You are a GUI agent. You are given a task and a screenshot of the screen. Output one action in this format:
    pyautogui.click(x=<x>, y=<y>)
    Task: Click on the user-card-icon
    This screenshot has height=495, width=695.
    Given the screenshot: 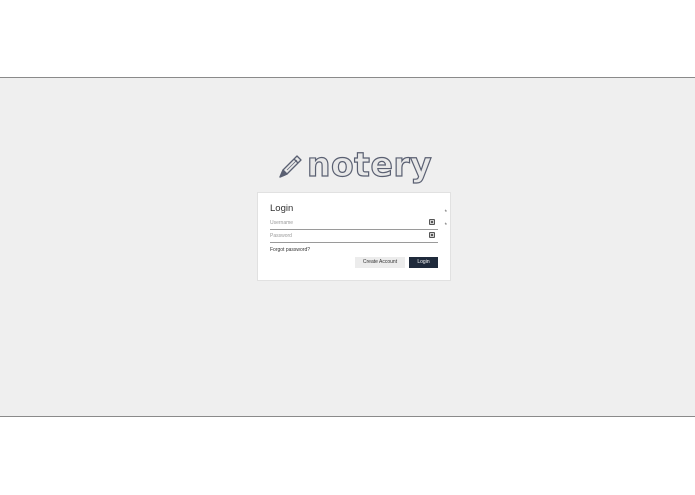 What is the action you would take?
    pyautogui.click(x=432, y=222)
    